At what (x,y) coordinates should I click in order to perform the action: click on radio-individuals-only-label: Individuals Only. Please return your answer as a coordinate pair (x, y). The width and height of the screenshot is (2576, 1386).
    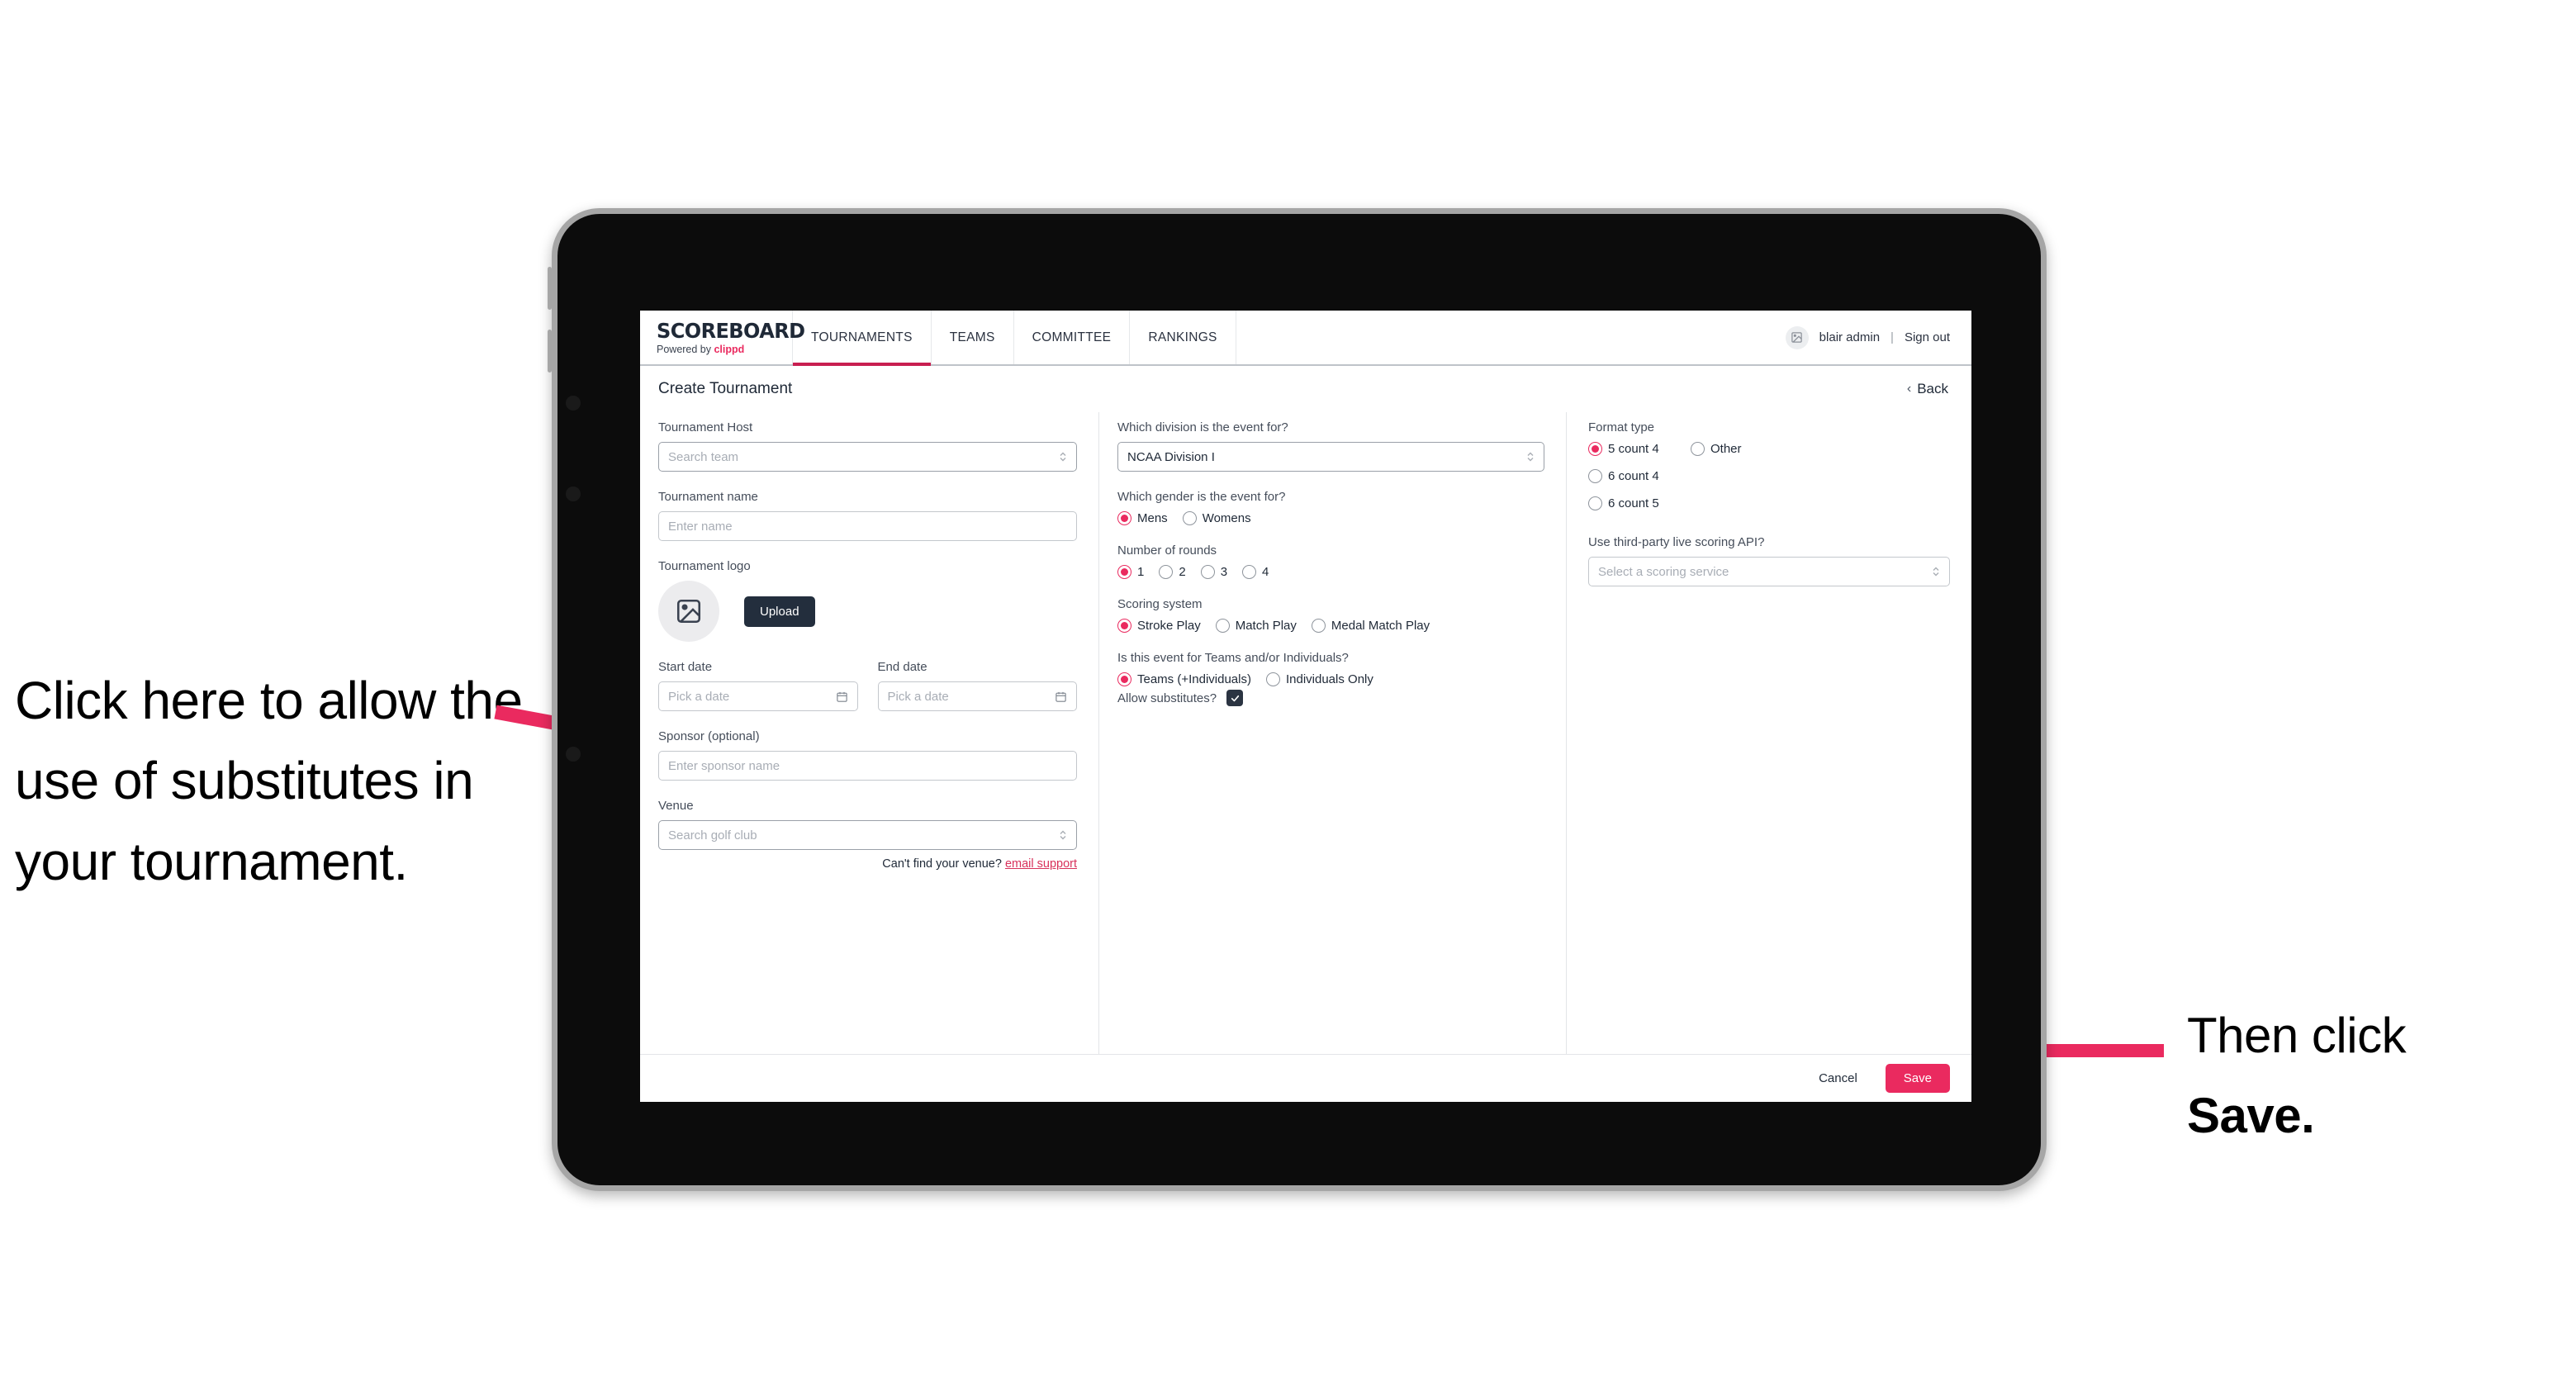
    Looking at the image, I should click on (1329, 679).